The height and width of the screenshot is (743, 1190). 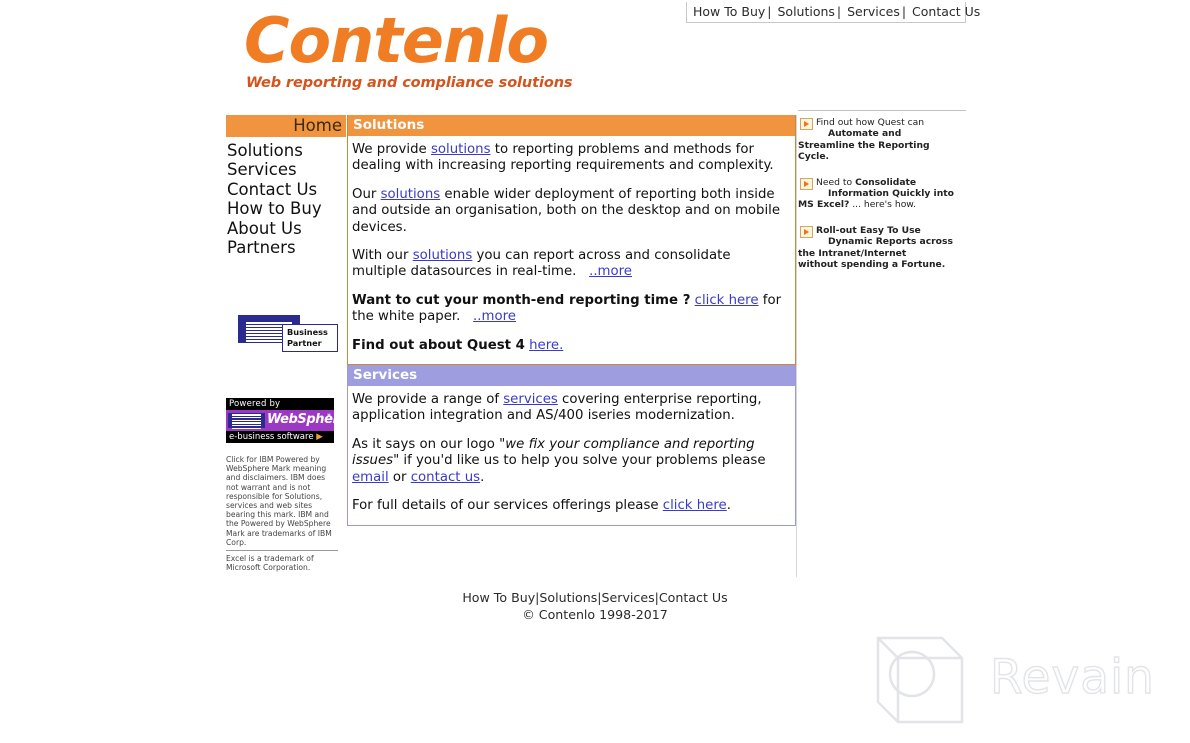 I want to click on topnav-item-services: Services, so click(x=873, y=11).